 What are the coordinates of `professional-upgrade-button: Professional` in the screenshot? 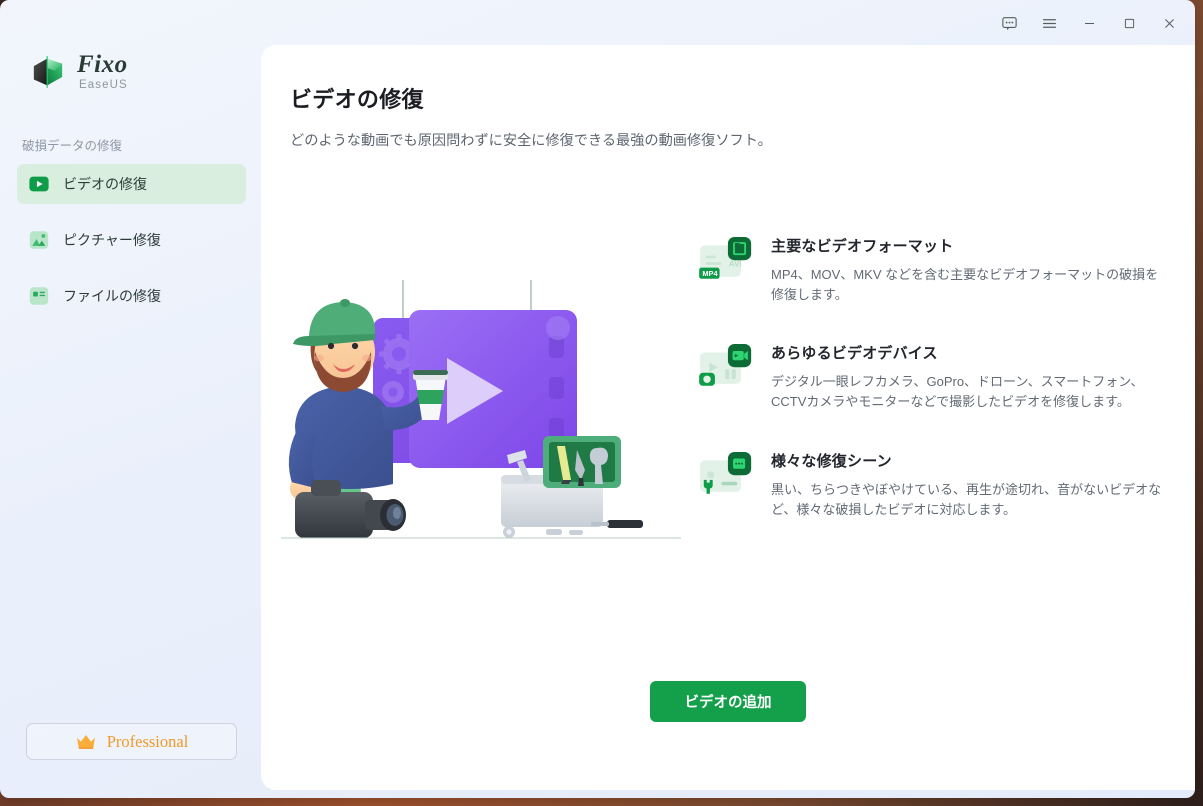 It's located at (131, 741).